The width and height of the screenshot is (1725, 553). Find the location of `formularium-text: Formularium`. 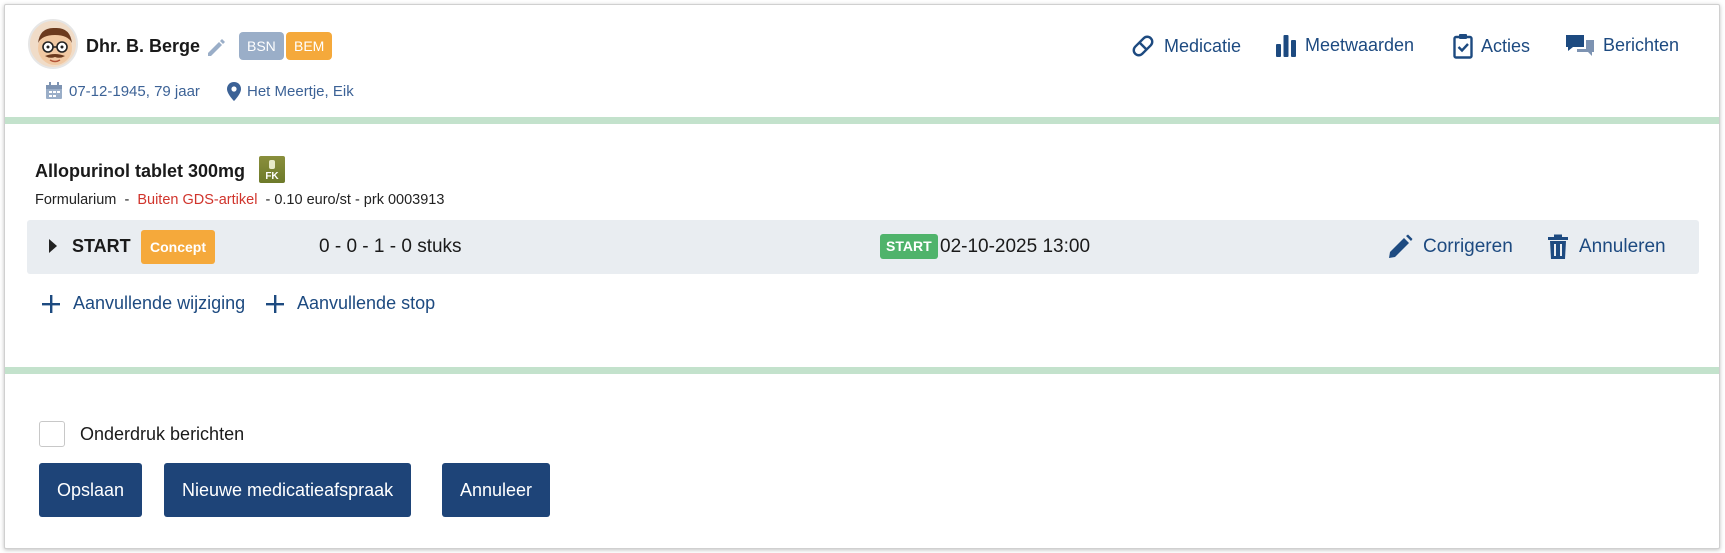

formularium-text: Formularium is located at coordinates (76, 200).